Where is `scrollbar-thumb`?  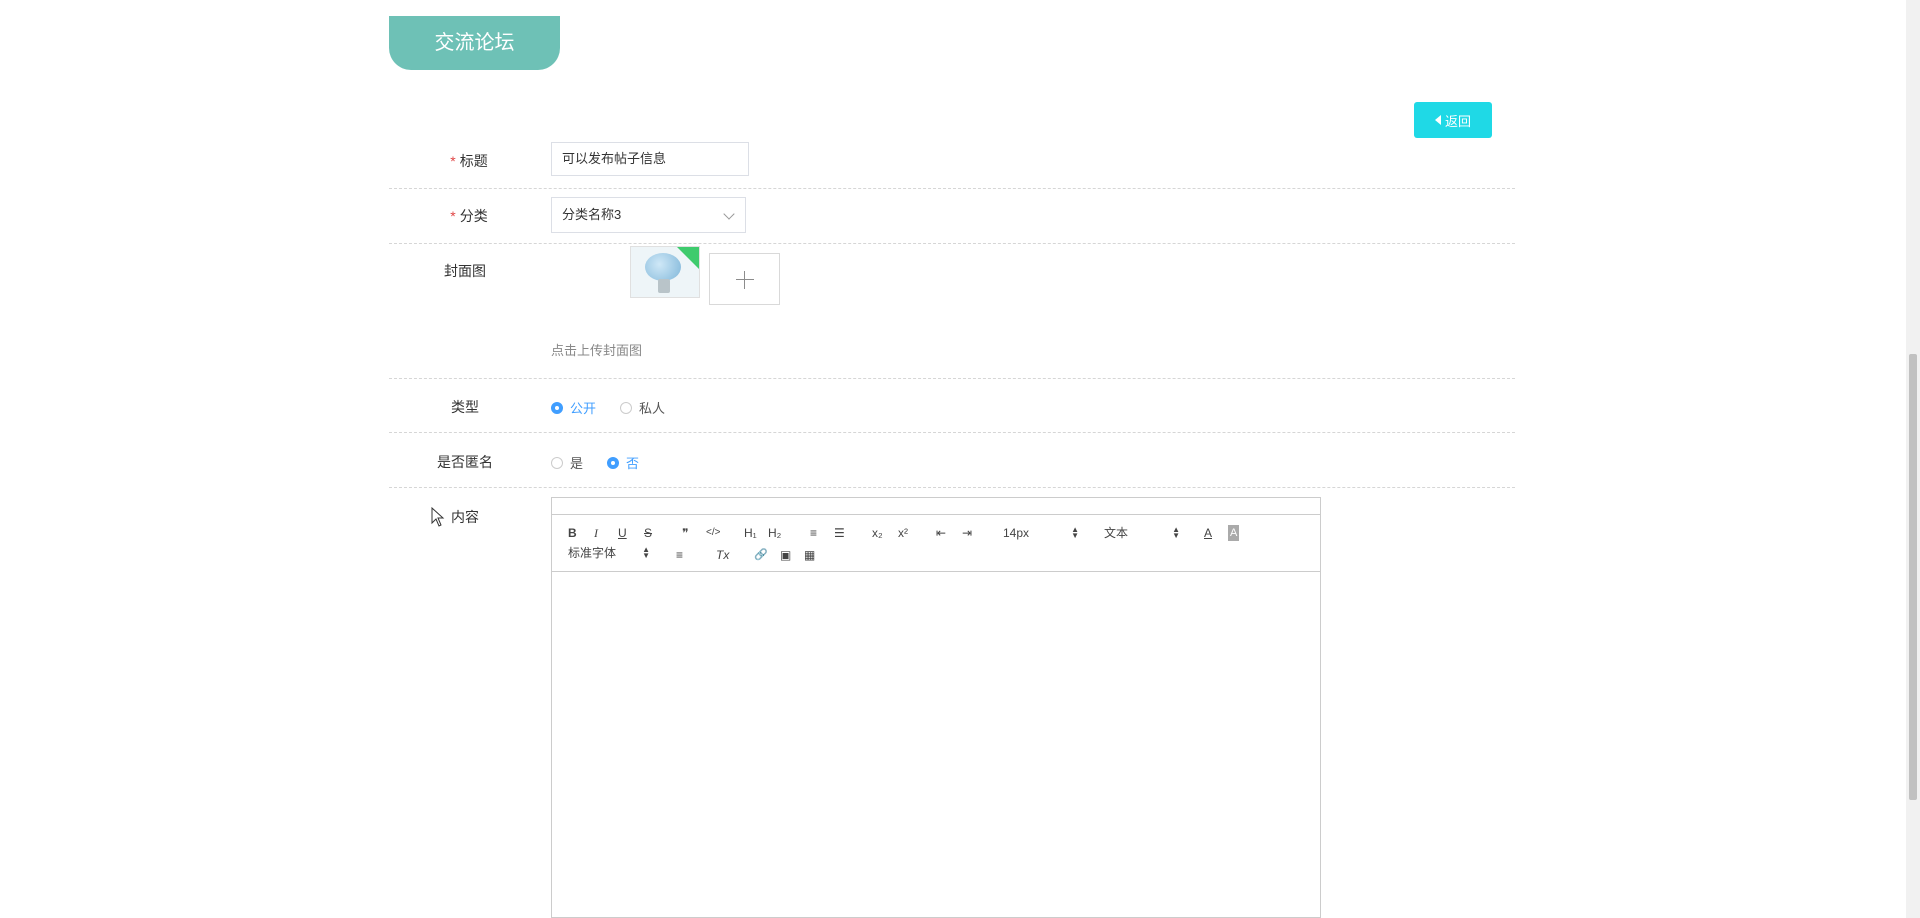 scrollbar-thumb is located at coordinates (1913, 577).